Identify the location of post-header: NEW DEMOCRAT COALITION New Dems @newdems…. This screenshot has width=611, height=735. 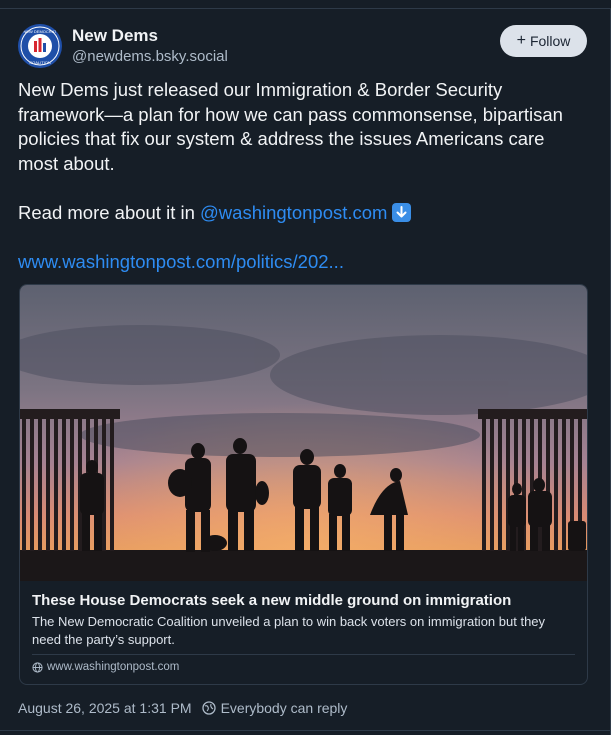
(302, 47).